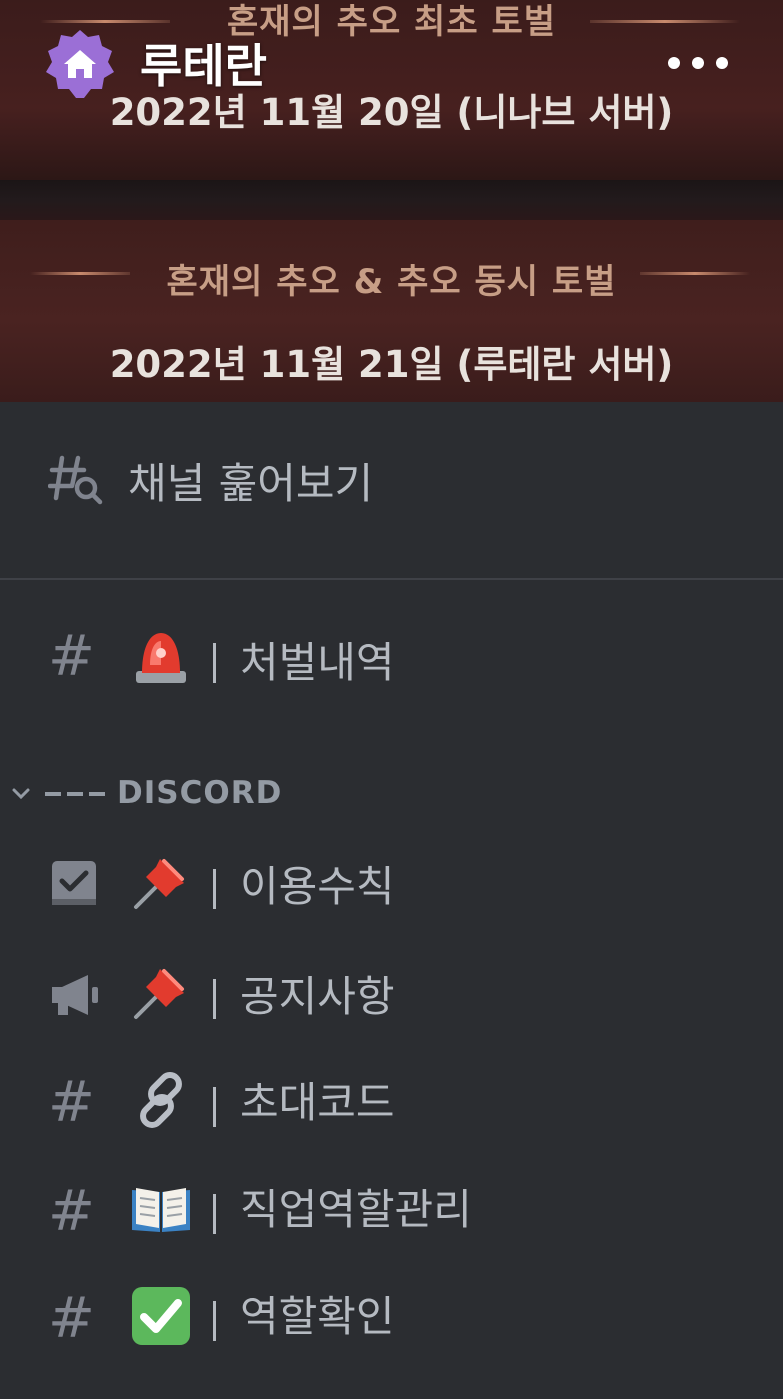 This screenshot has width=783, height=1399. I want to click on channel-item: 이용수칙, so click(391, 887).